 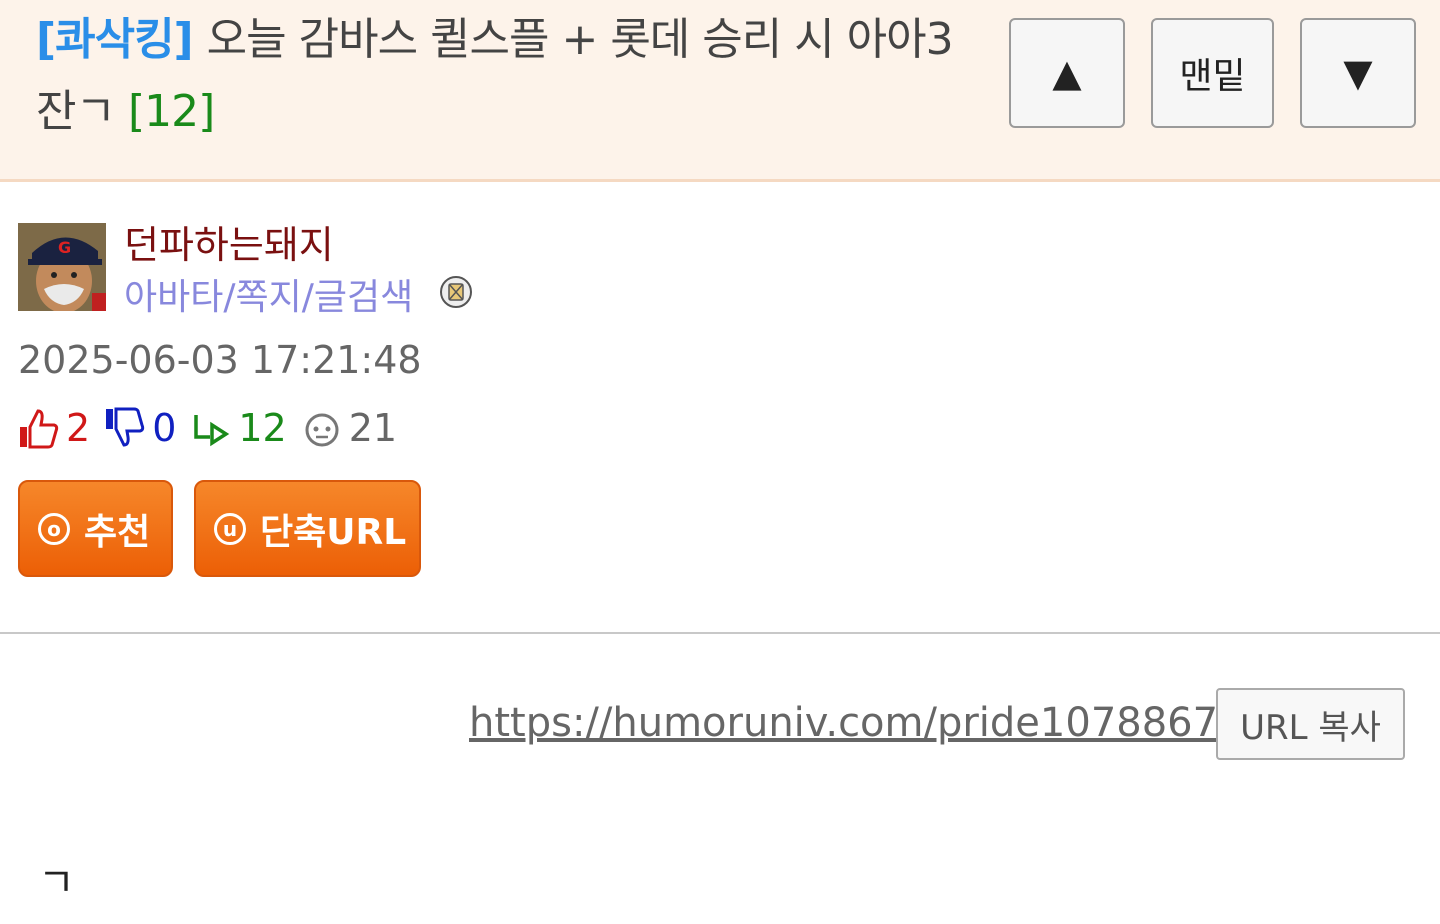 I want to click on content-divider, so click(x=720, y=633).